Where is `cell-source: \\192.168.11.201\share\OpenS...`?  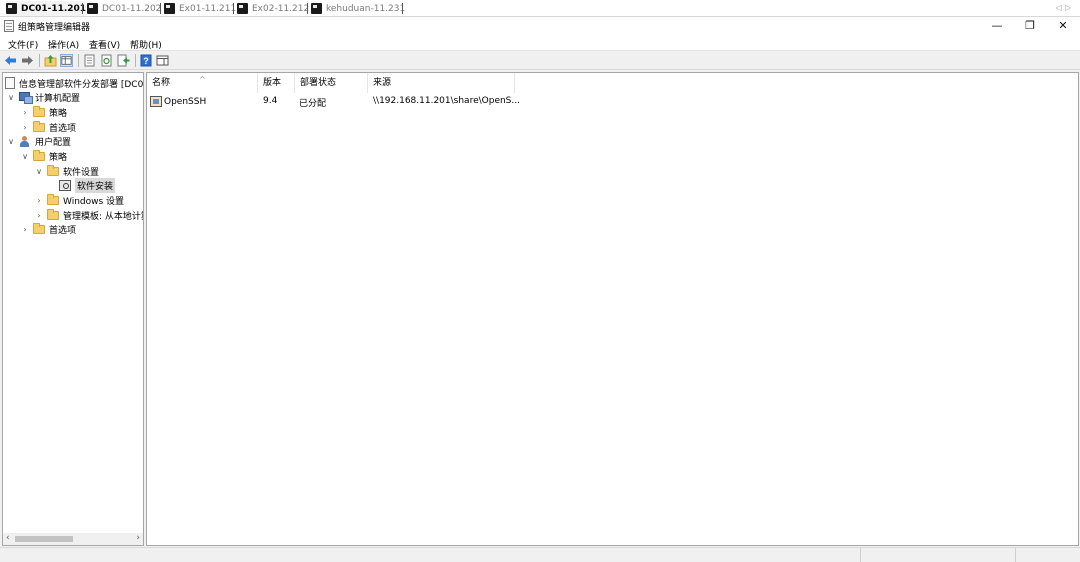
cell-source: \\192.168.11.201\share\OpenS... is located at coordinates (446, 101).